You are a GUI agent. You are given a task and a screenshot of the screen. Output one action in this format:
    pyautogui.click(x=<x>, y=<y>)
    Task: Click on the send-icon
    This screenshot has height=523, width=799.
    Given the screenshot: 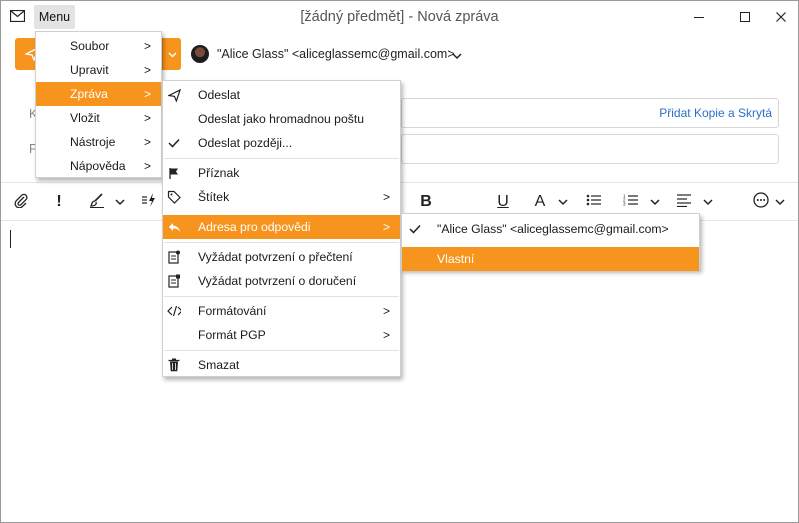 What is the action you would take?
    pyautogui.click(x=174, y=95)
    